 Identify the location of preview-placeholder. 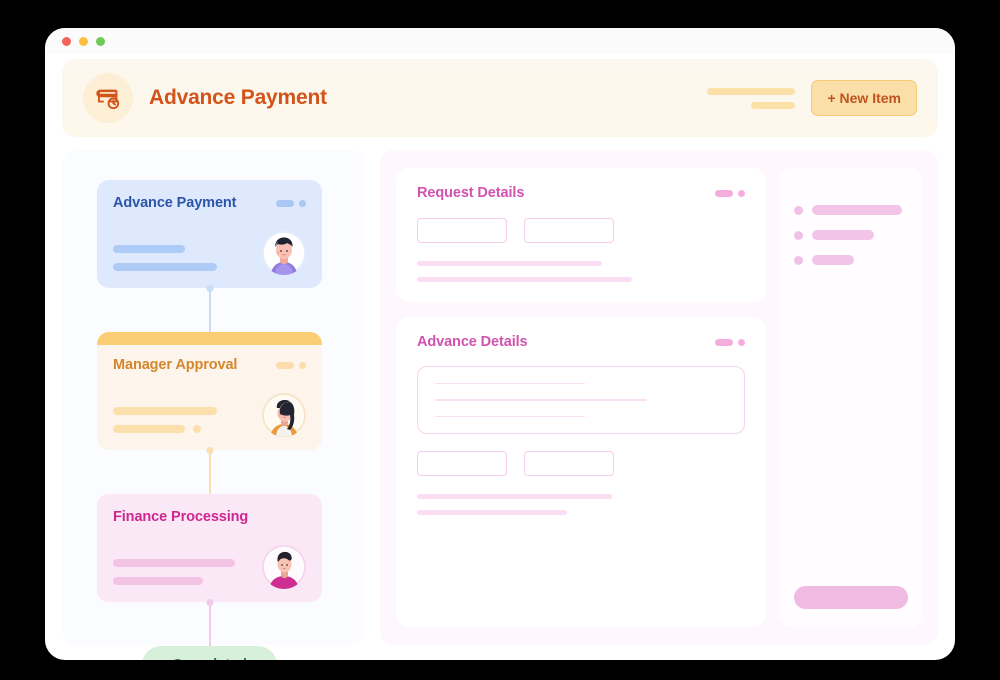
(851, 375).